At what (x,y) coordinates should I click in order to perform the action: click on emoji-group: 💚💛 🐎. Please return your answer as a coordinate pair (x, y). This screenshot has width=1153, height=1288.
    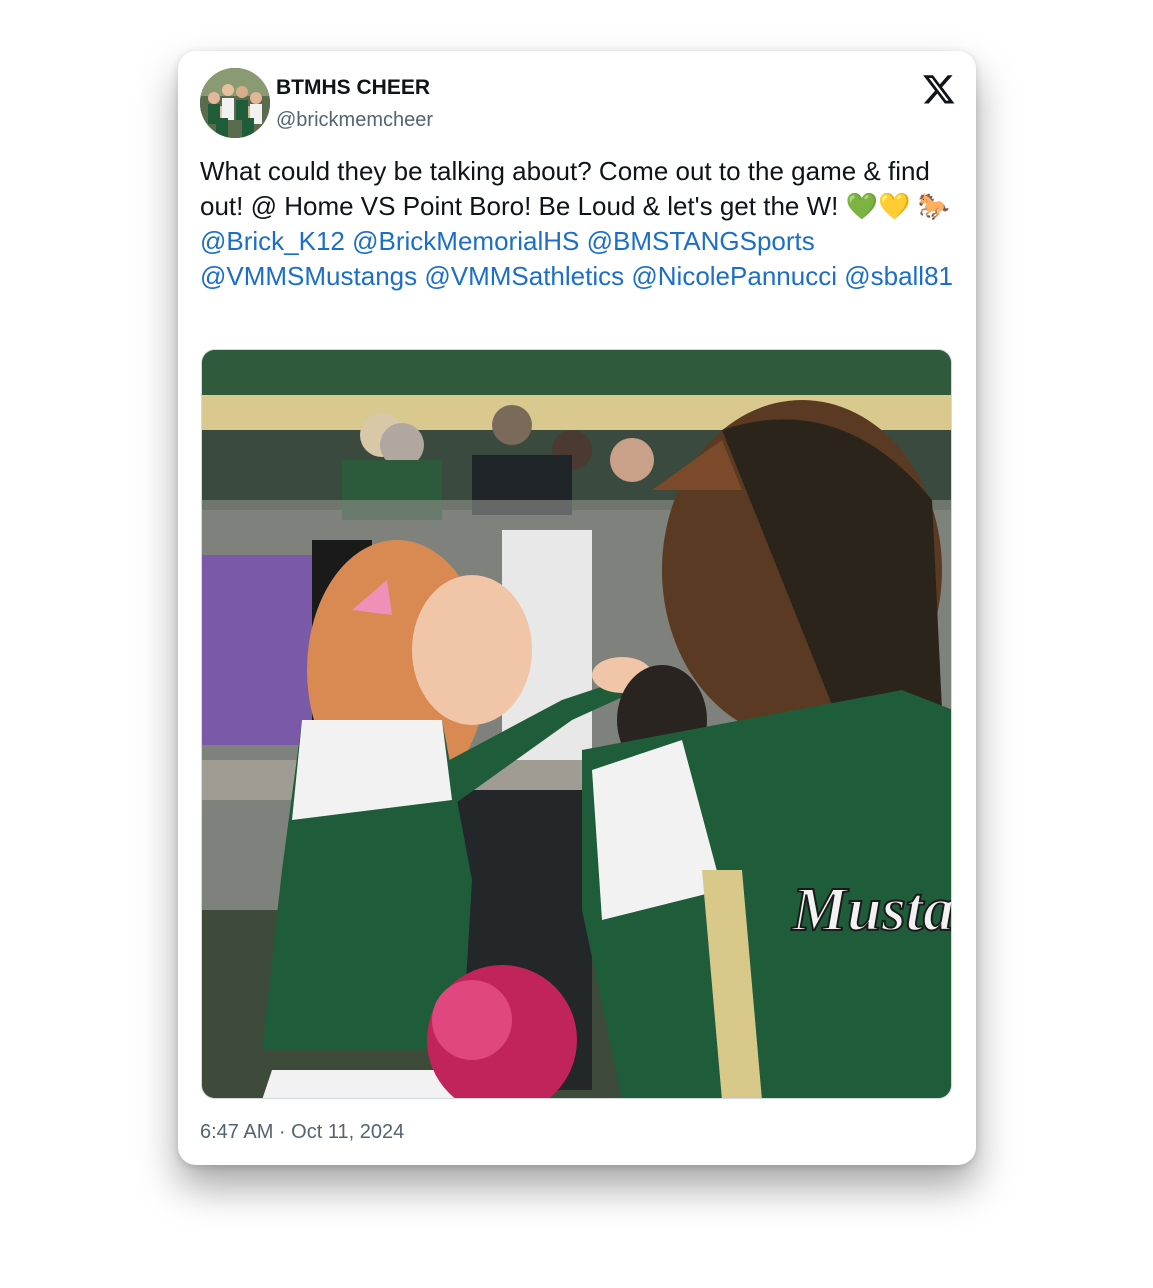
    Looking at the image, I should click on (897, 206).